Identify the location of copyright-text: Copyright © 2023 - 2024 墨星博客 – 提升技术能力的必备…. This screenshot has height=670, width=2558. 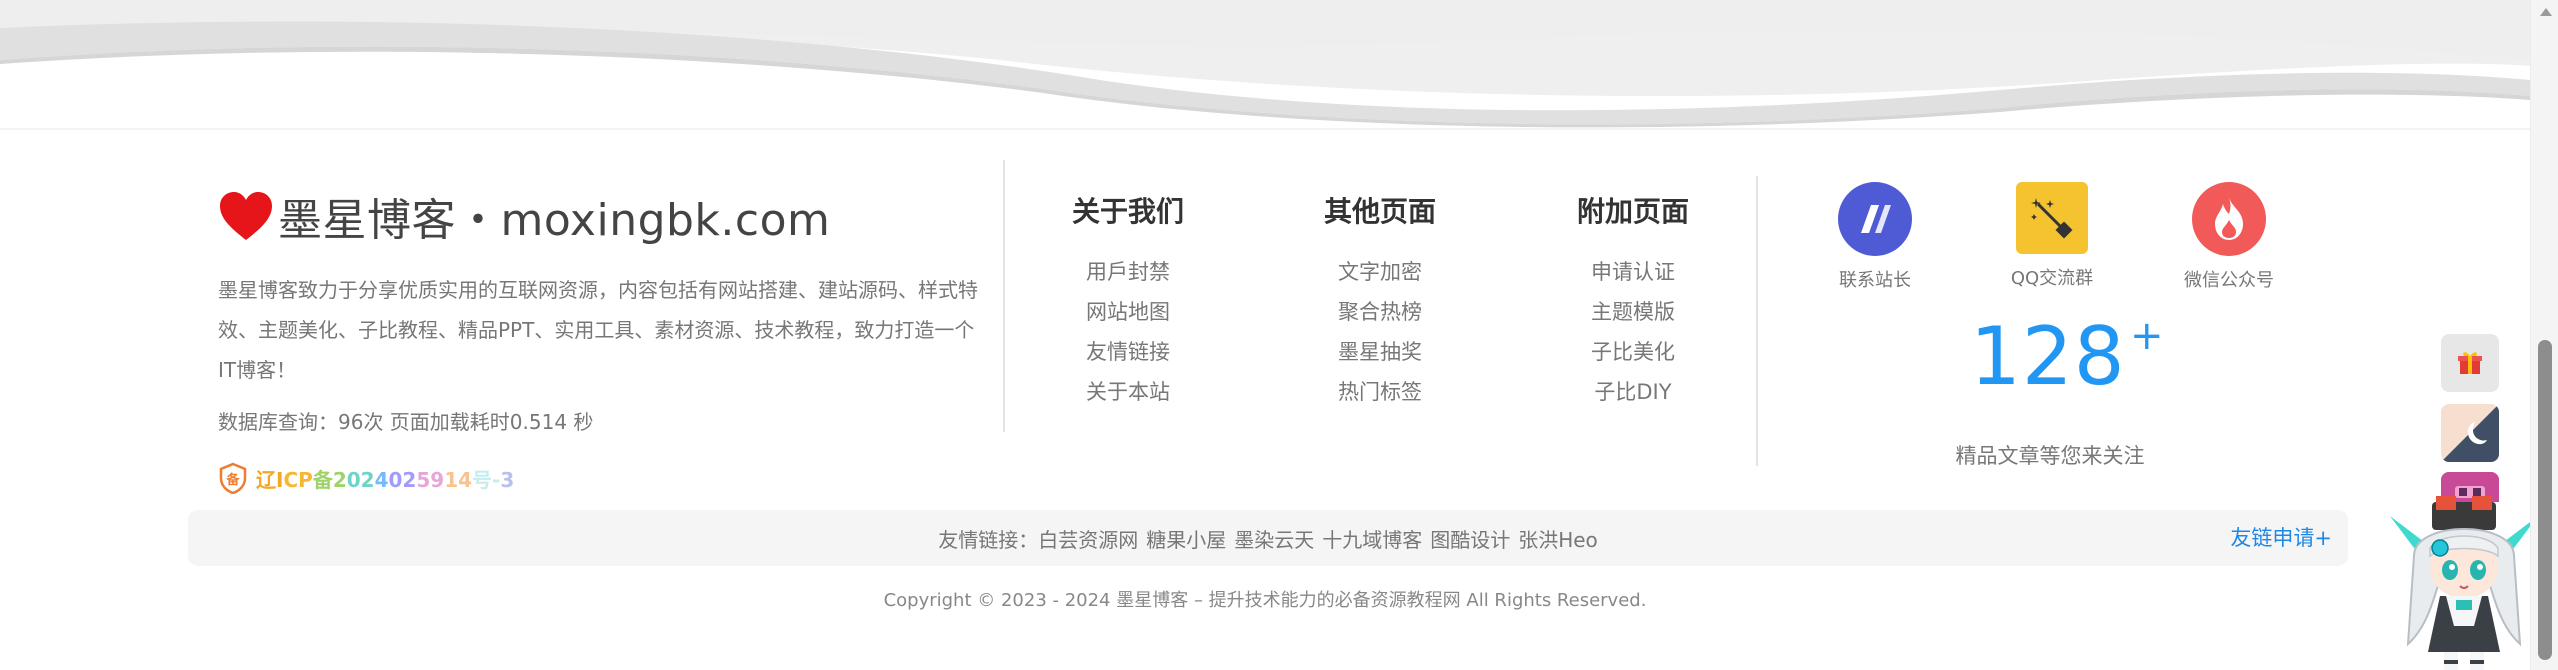
(1265, 600).